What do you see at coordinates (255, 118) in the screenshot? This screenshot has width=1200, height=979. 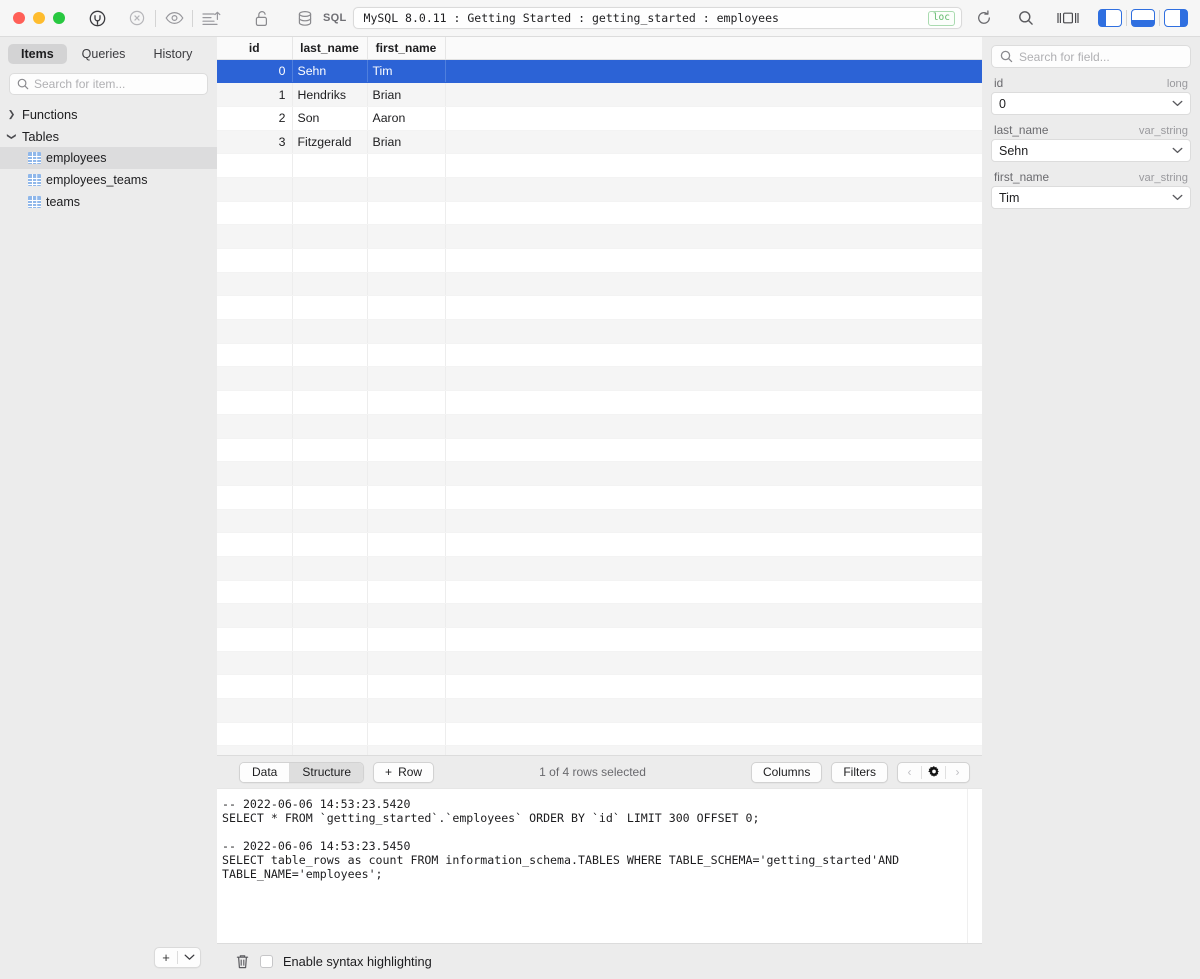 I see `cell-id: 2` at bounding box center [255, 118].